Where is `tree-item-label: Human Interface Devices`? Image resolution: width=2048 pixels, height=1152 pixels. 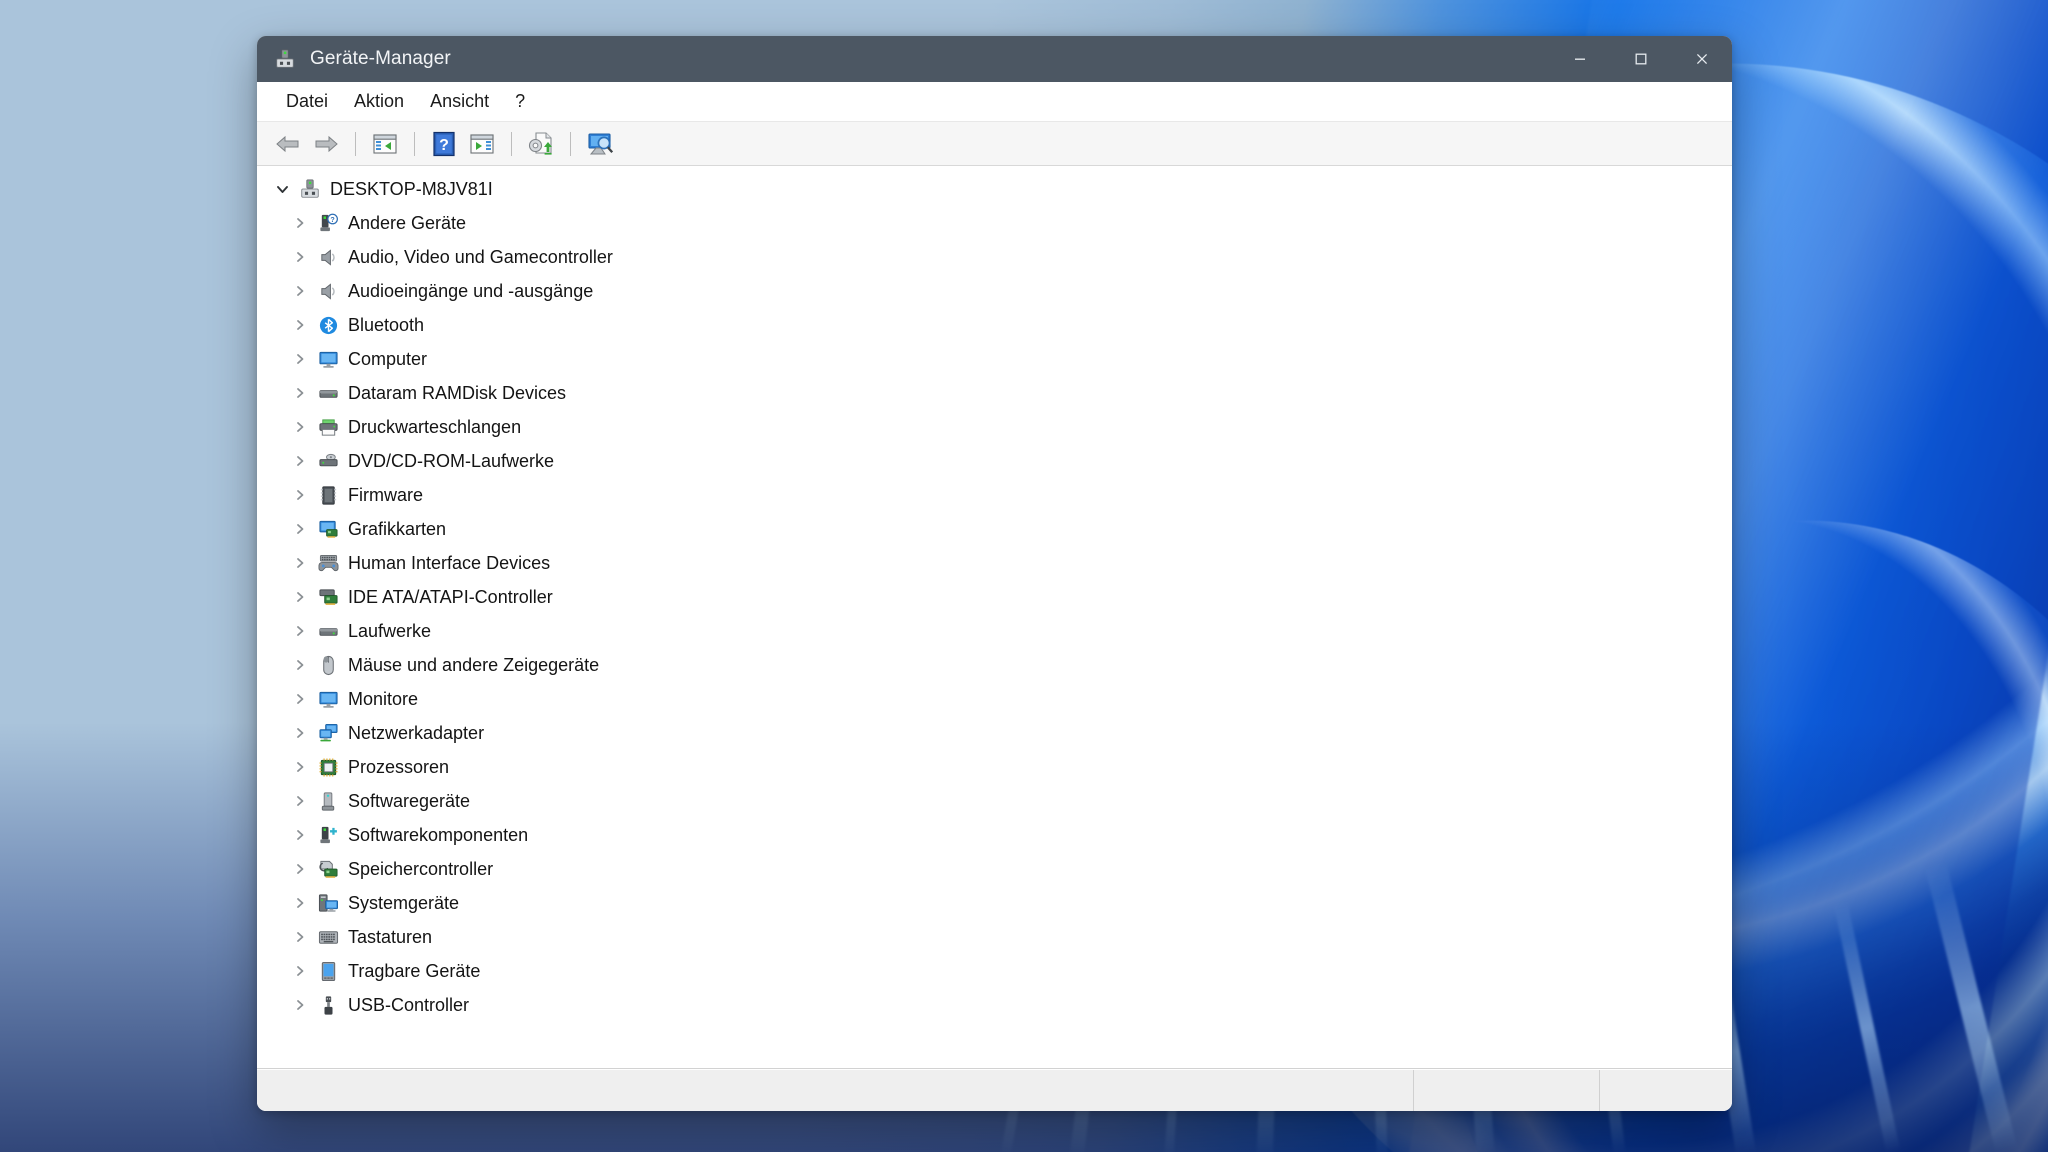 tree-item-label: Human Interface Devices is located at coordinates (449, 562).